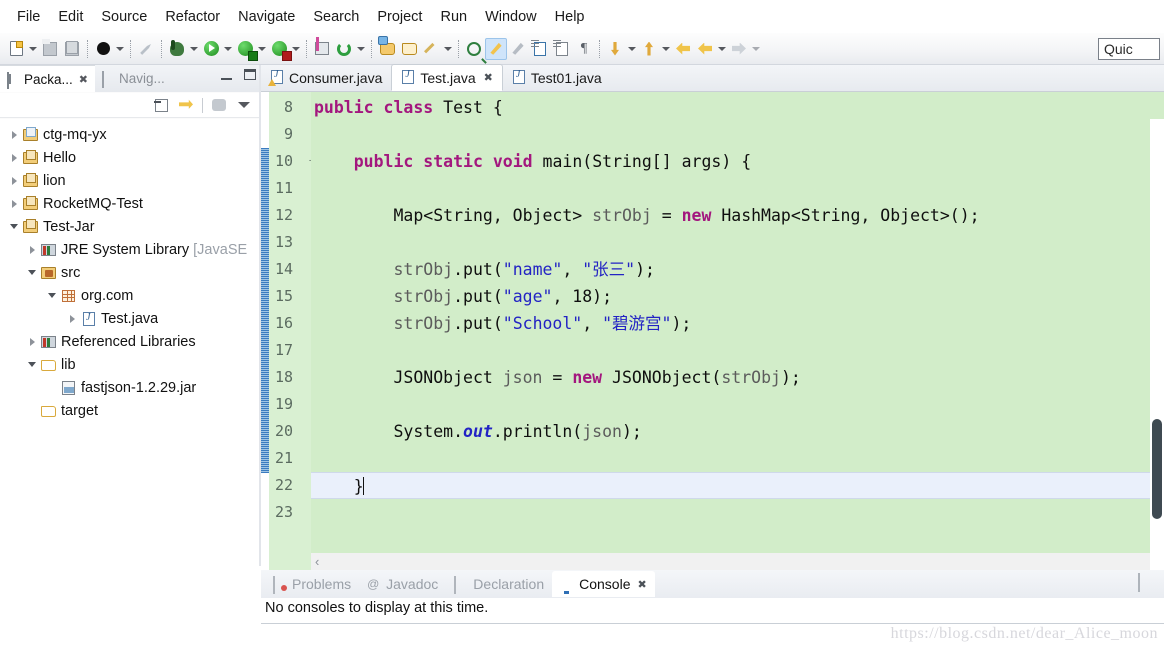 The height and width of the screenshot is (647, 1164). What do you see at coordinates (1157, 469) in the screenshot?
I see `scrollbar-thumb` at bounding box center [1157, 469].